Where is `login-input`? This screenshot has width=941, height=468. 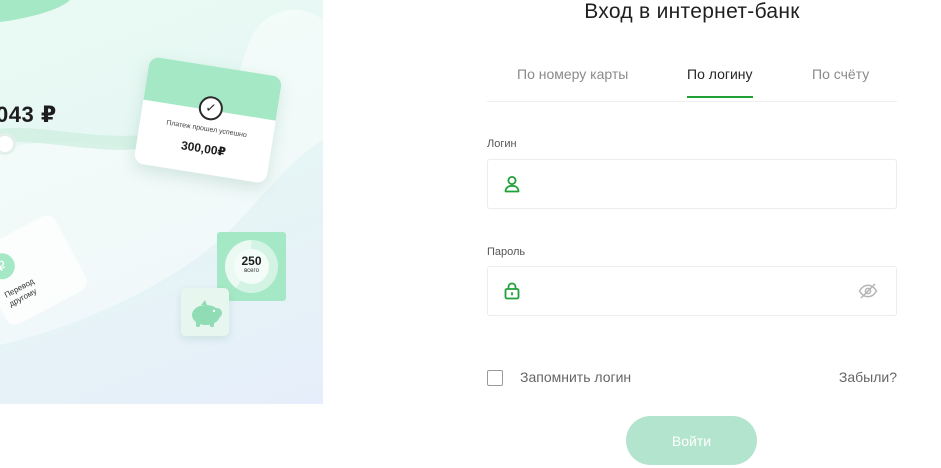
login-input is located at coordinates (689, 185).